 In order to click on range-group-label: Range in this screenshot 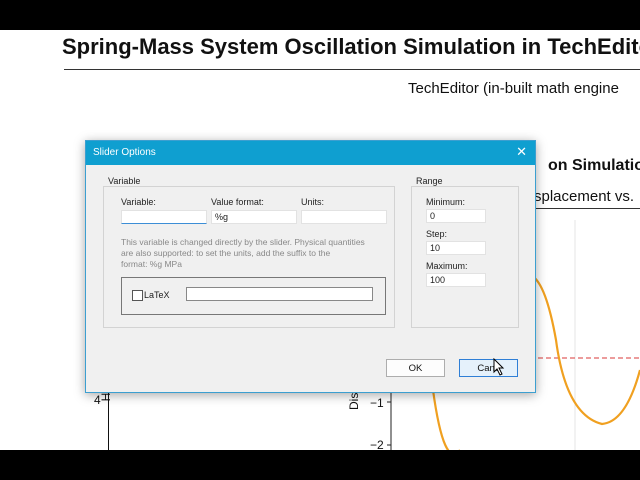, I will do `click(429, 181)`.